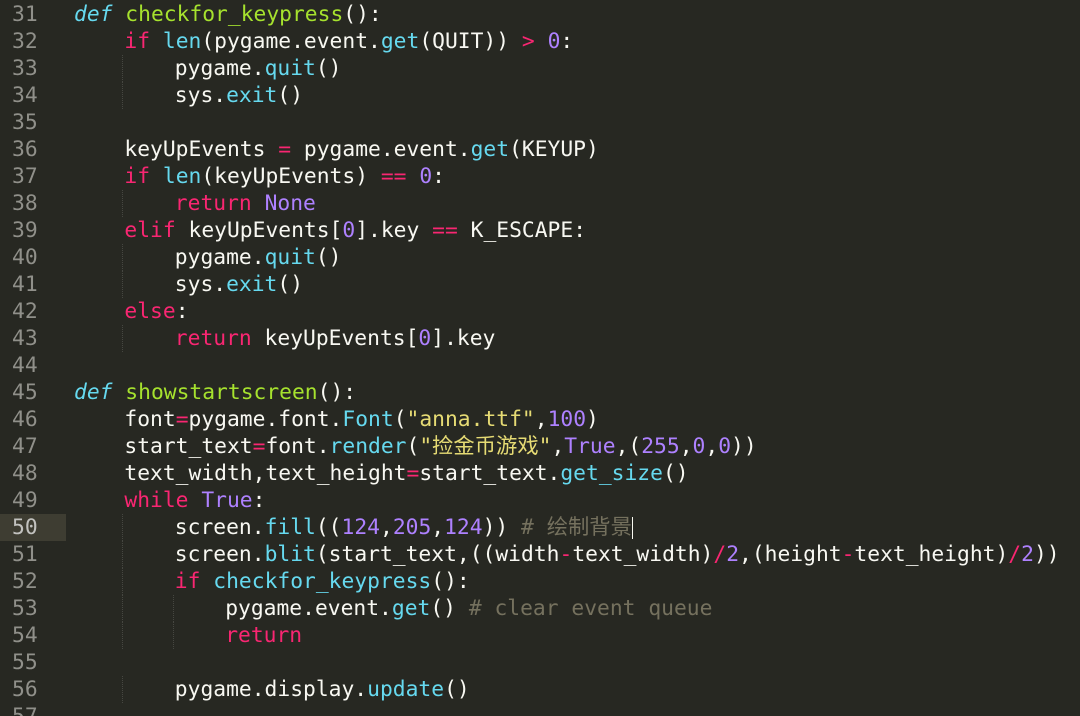 The image size is (1080, 716). What do you see at coordinates (25, 473) in the screenshot?
I see `line-number-label: 48` at bounding box center [25, 473].